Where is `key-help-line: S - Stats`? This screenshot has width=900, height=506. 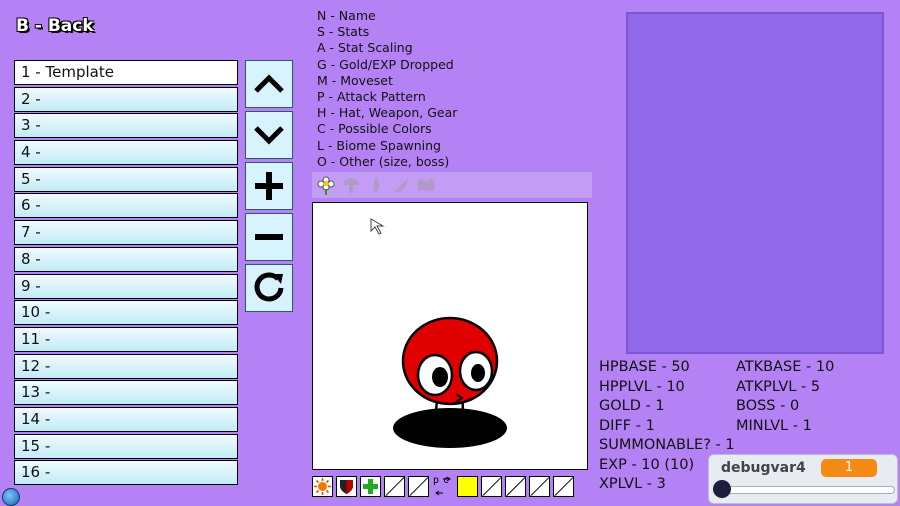 key-help-line: S - Stats is located at coordinates (343, 32).